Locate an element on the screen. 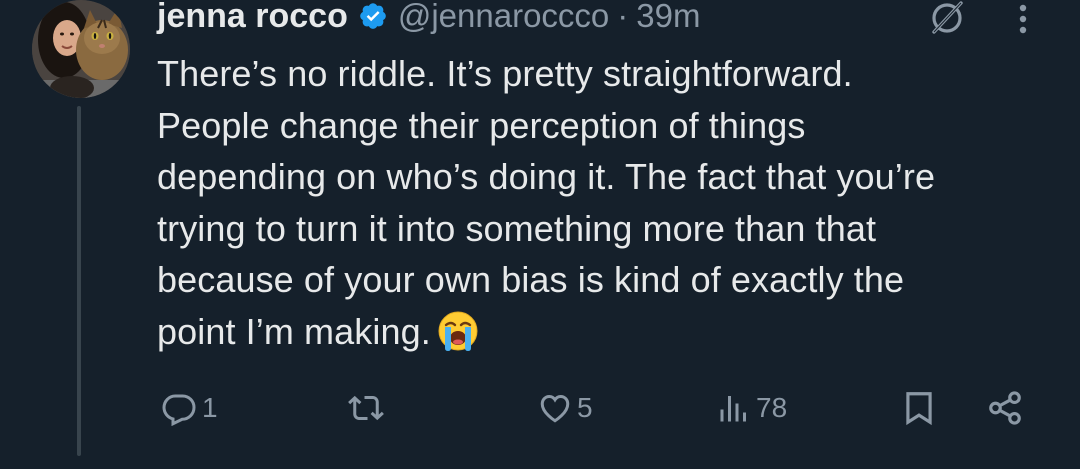 The image size is (1080, 469). tweet-text-last-line: point I’m making. is located at coordinates (609, 332).